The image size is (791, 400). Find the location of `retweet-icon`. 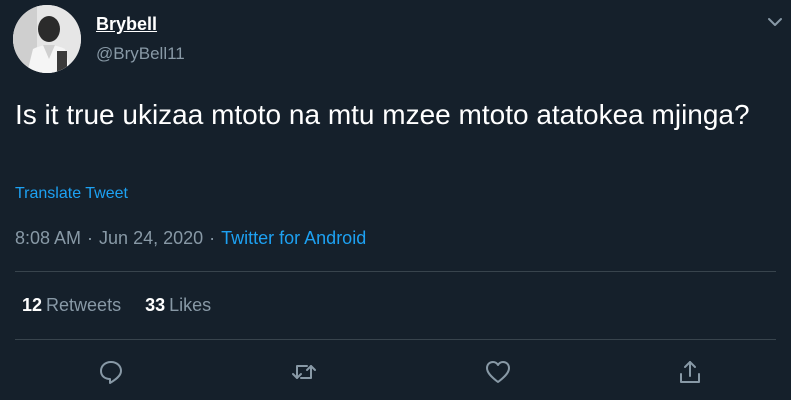

retweet-icon is located at coordinates (304, 372).